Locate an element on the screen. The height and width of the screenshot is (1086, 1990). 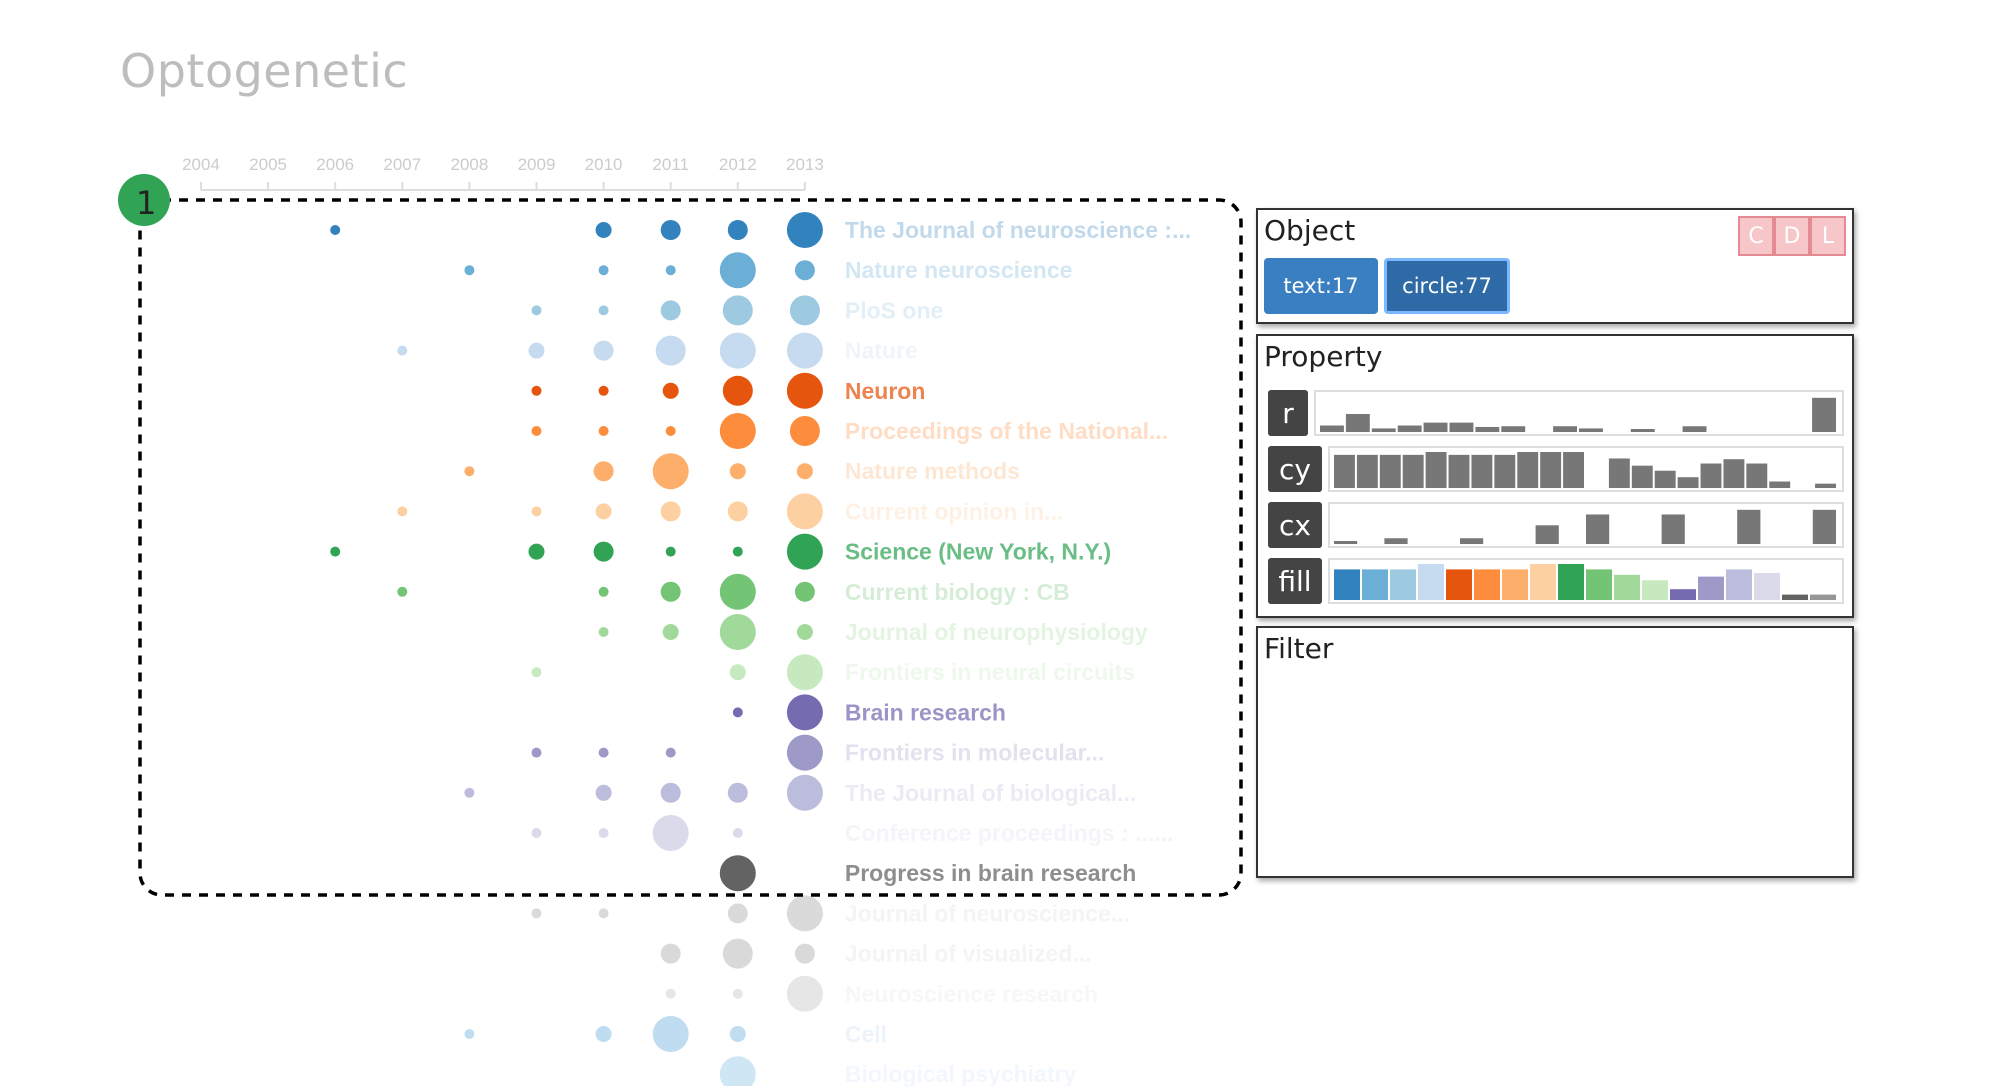
journal-label: Frontiers in neural circuits is located at coordinates (990, 672).